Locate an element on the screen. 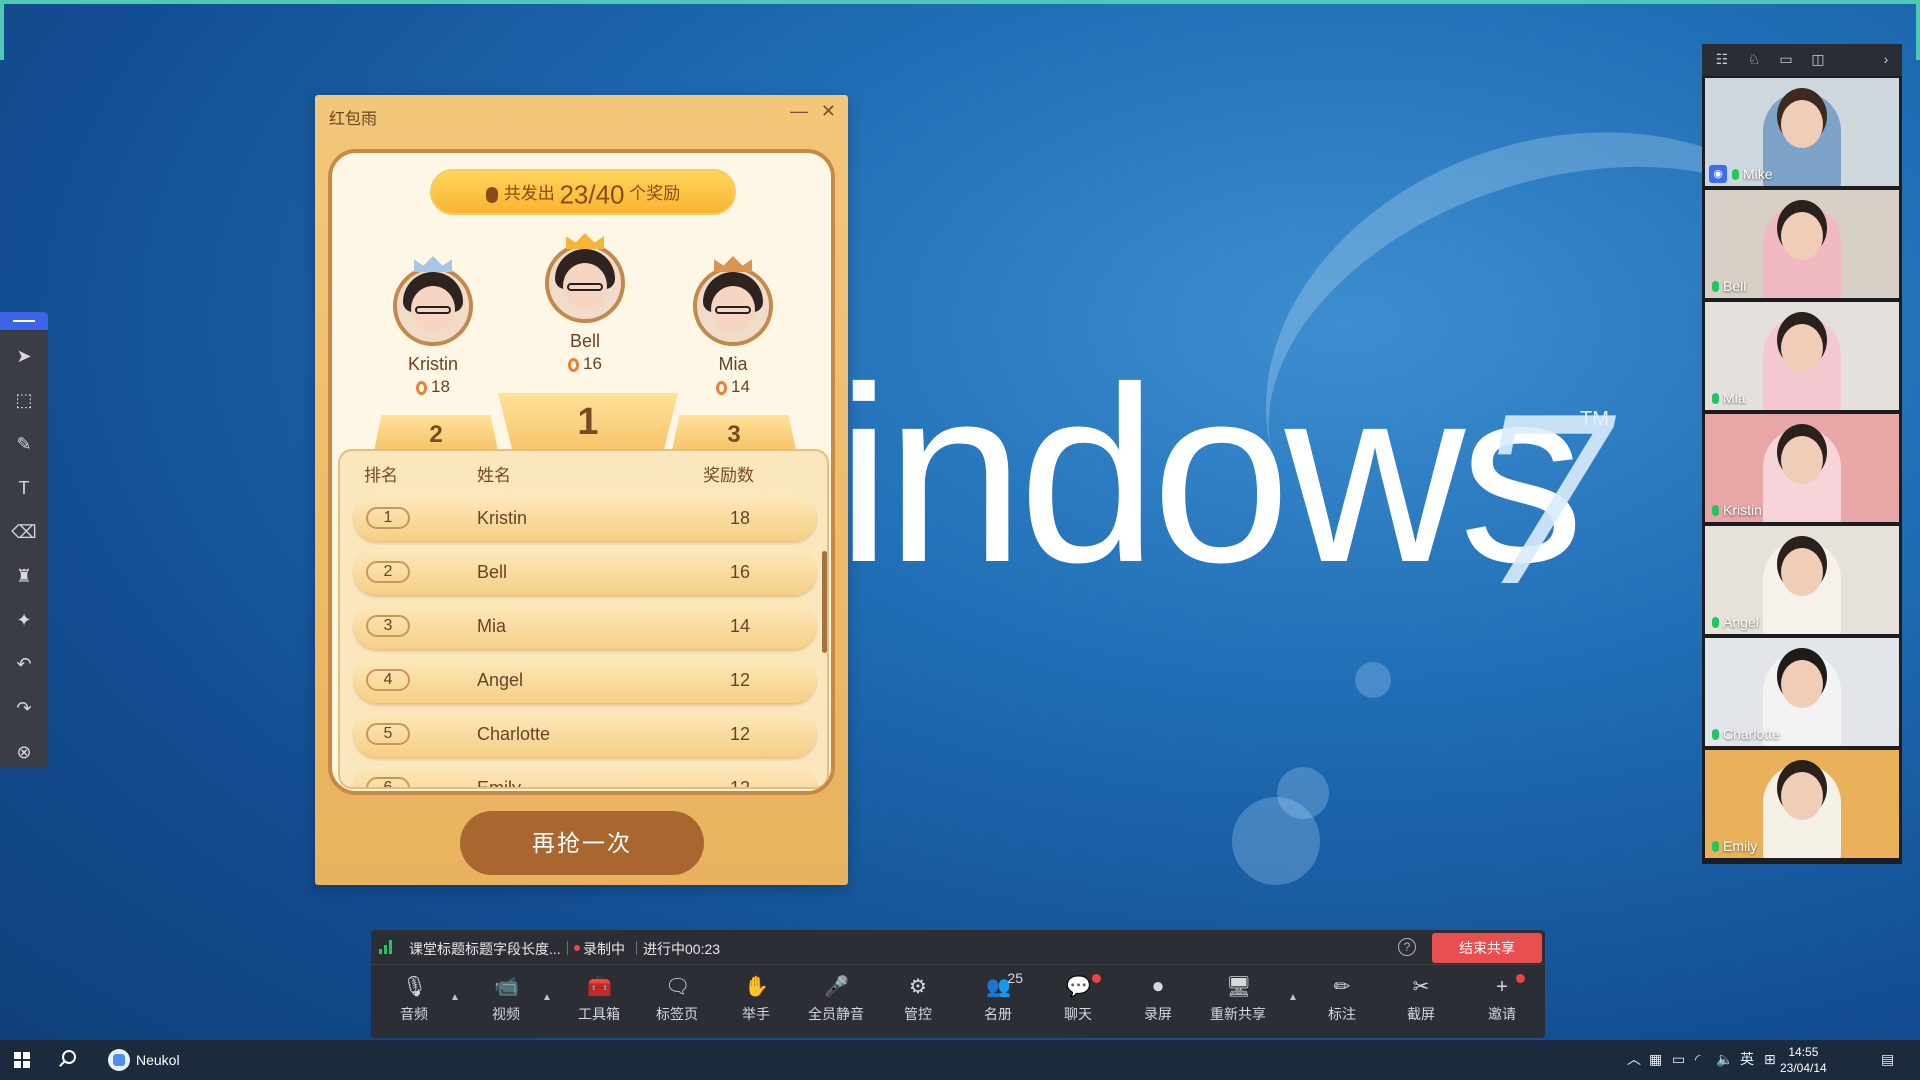 This screenshot has width=1920, height=1080. table-header: 排名 姓名 奖励数 is located at coordinates (583, 473).